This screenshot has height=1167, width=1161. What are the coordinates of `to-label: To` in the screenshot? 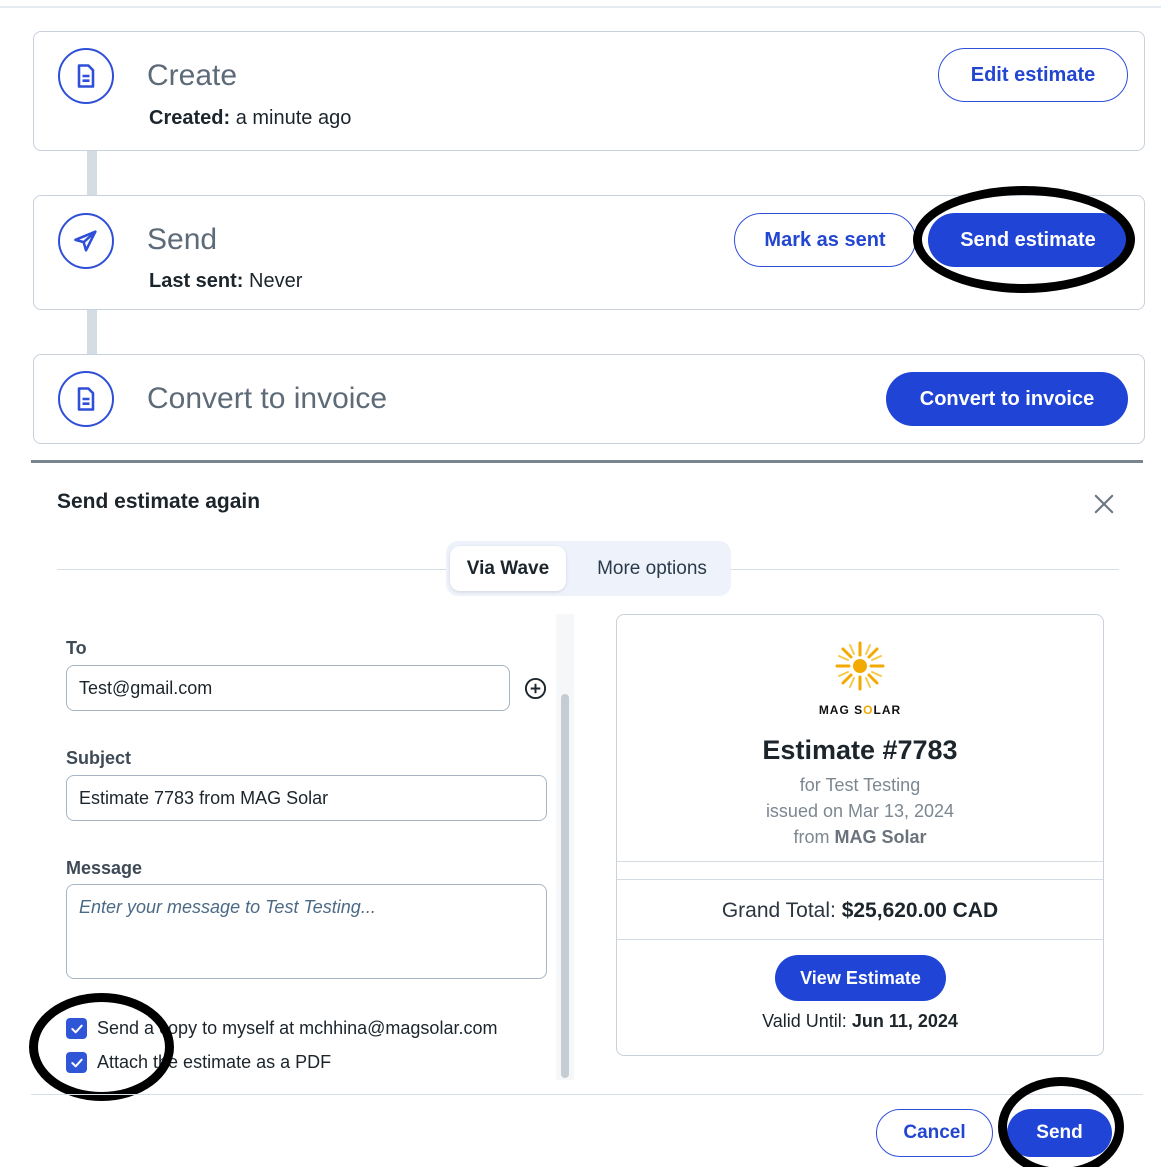 It's located at (76, 648).